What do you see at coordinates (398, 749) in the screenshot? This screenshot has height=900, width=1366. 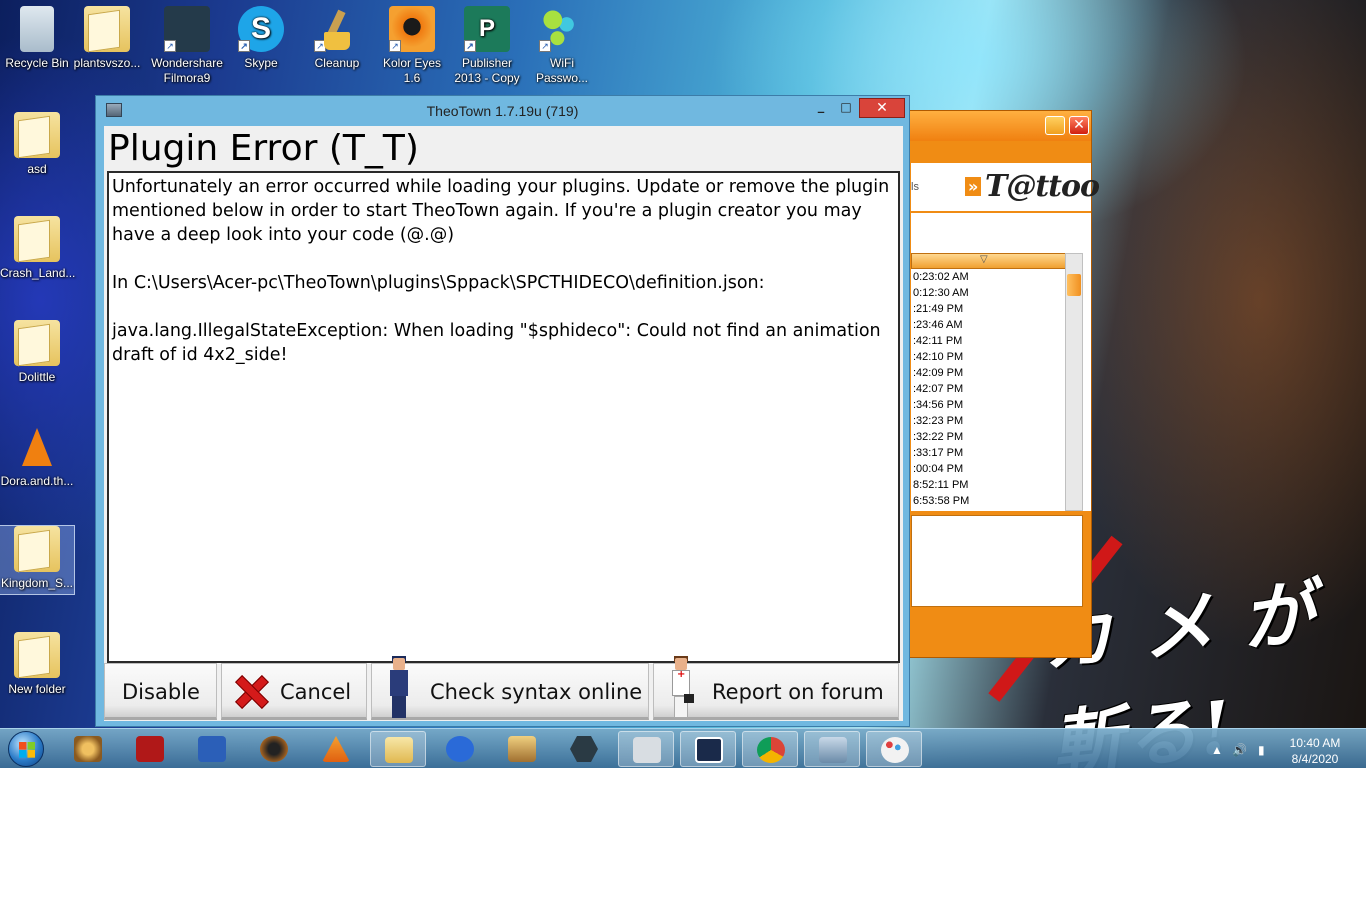 I see `taskbar-file-explorer` at bounding box center [398, 749].